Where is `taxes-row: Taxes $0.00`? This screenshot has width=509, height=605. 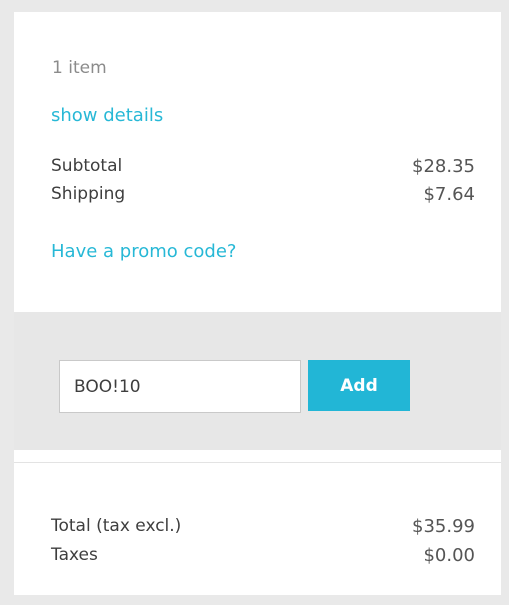 taxes-row: Taxes $0.00 is located at coordinates (263, 555).